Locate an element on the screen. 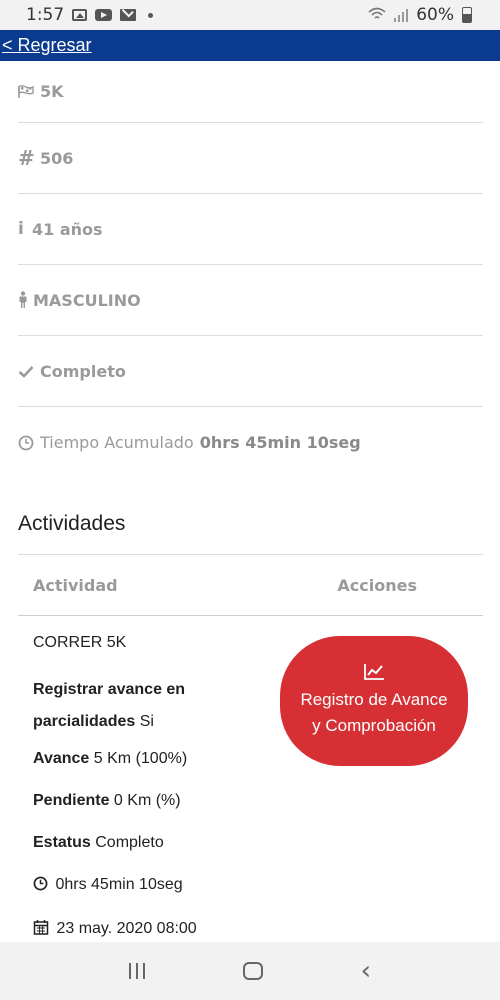 The width and height of the screenshot is (500, 1000). android-nav-bar: ‹ is located at coordinates (250, 971).